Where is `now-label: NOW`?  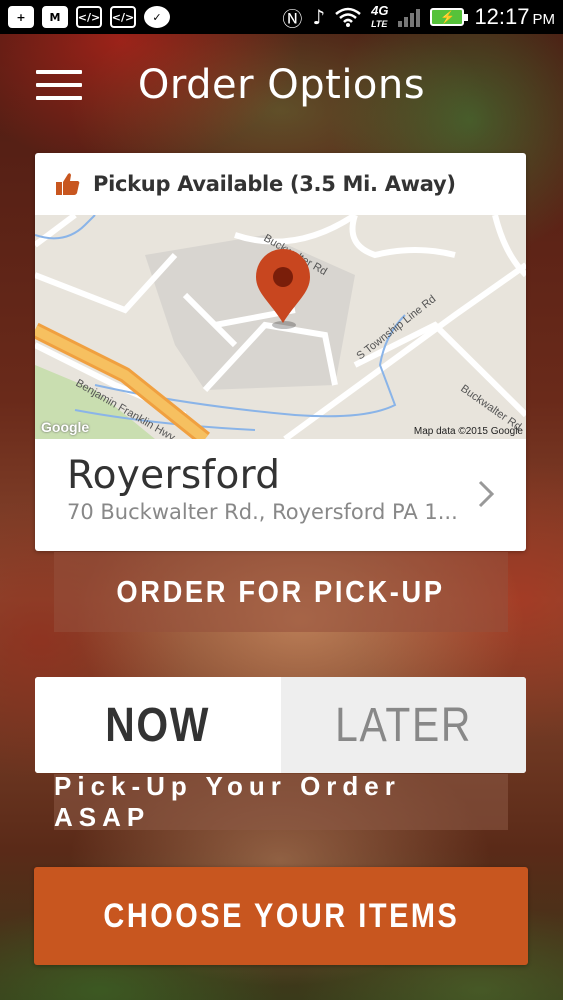 now-label: NOW is located at coordinates (158, 725).